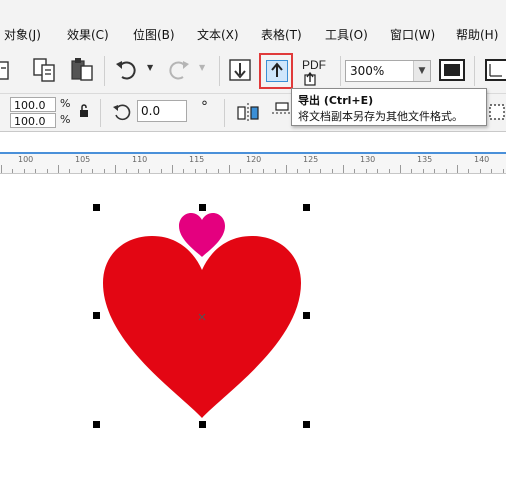  I want to click on export-tooltip: 导出 (Ctrl+E) 将文档副本另存为其他文件格式。, so click(389, 107).